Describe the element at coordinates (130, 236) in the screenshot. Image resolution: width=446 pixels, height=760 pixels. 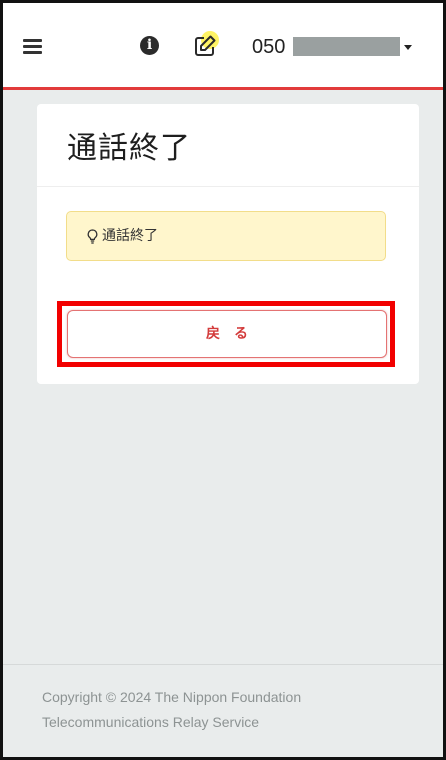
I see `alert-message: 通話終了` at that location.